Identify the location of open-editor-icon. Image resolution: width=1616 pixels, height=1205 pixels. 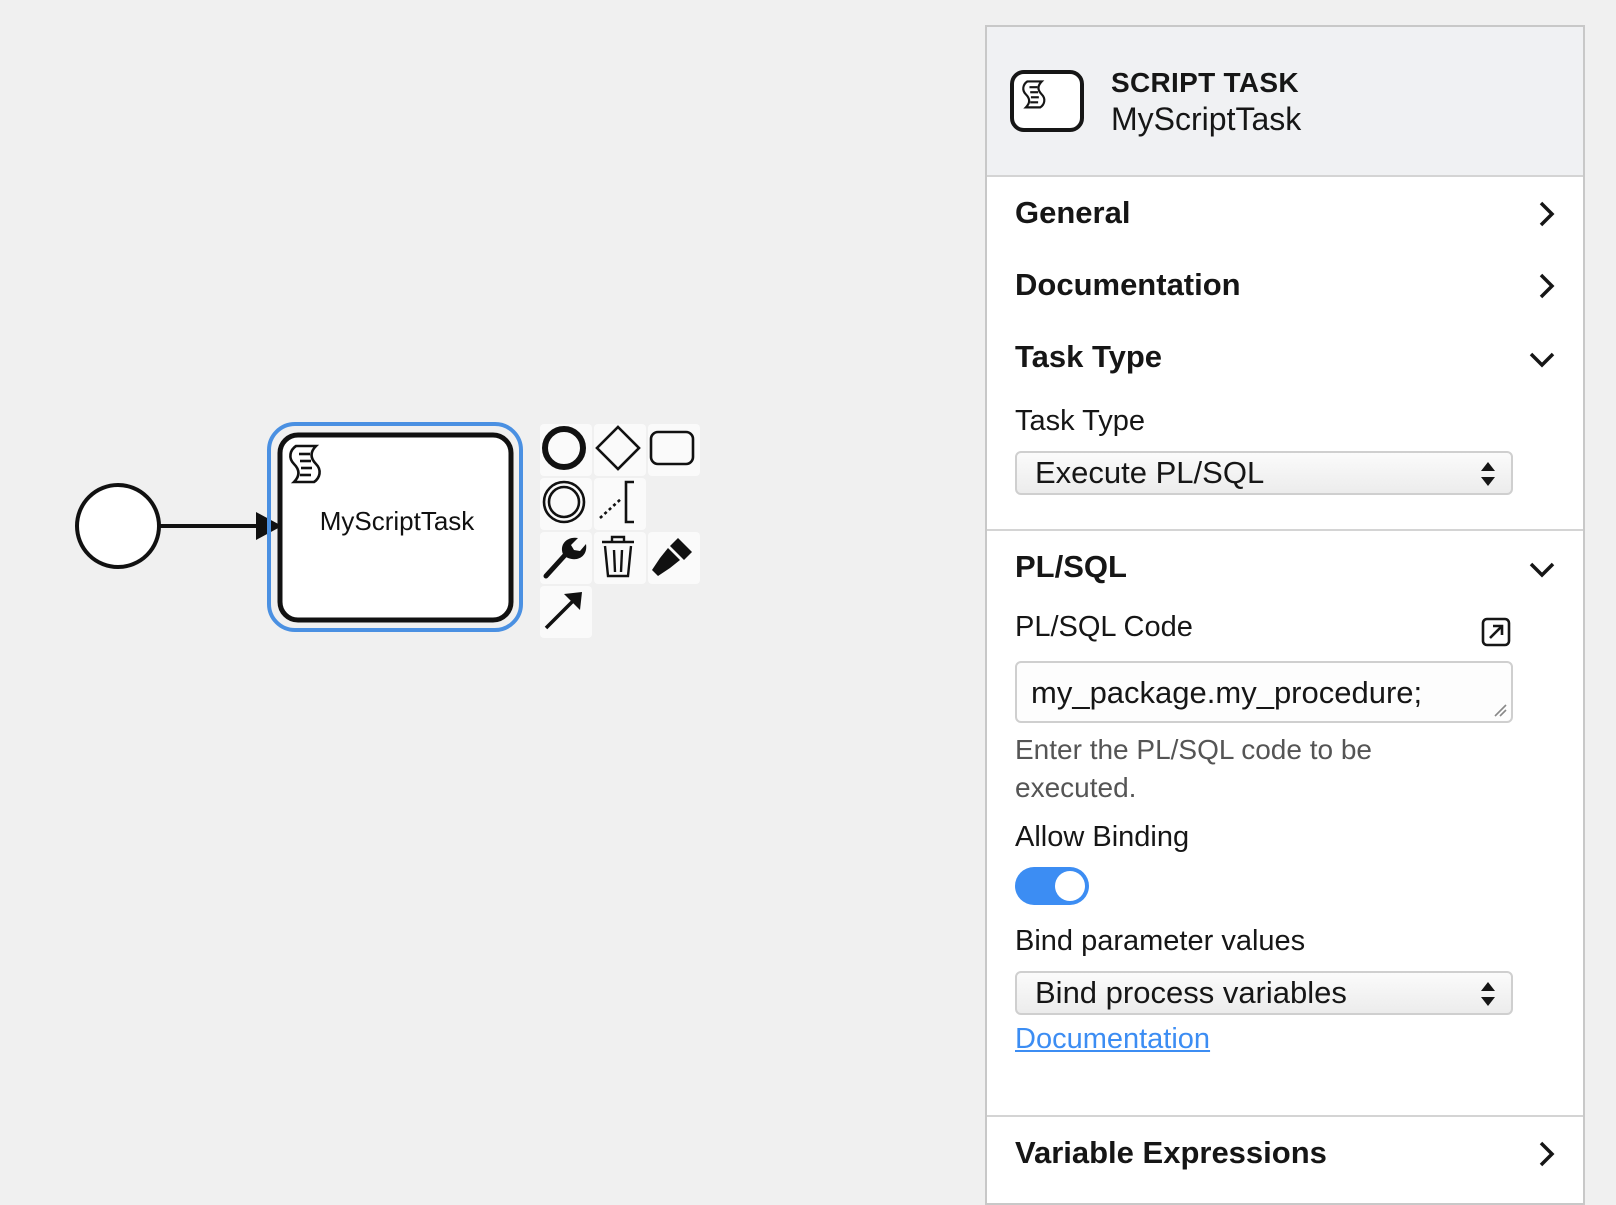
(1496, 632).